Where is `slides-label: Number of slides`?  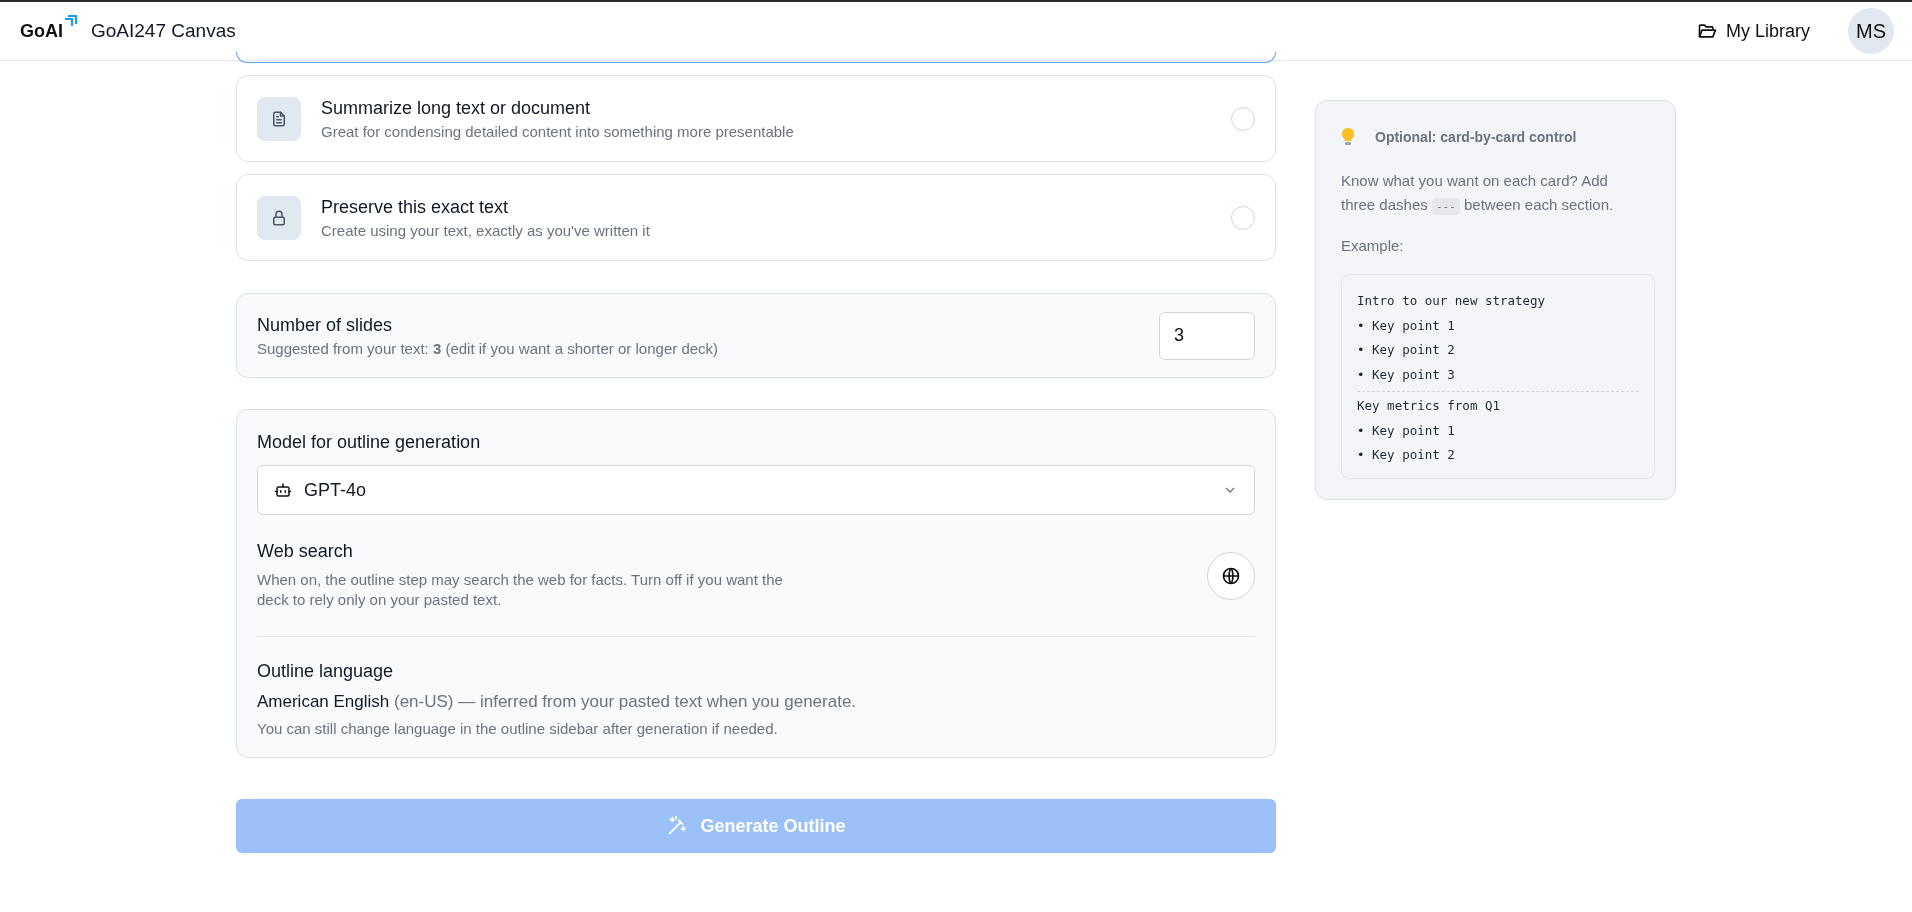
slides-label: Number of slides is located at coordinates (325, 325).